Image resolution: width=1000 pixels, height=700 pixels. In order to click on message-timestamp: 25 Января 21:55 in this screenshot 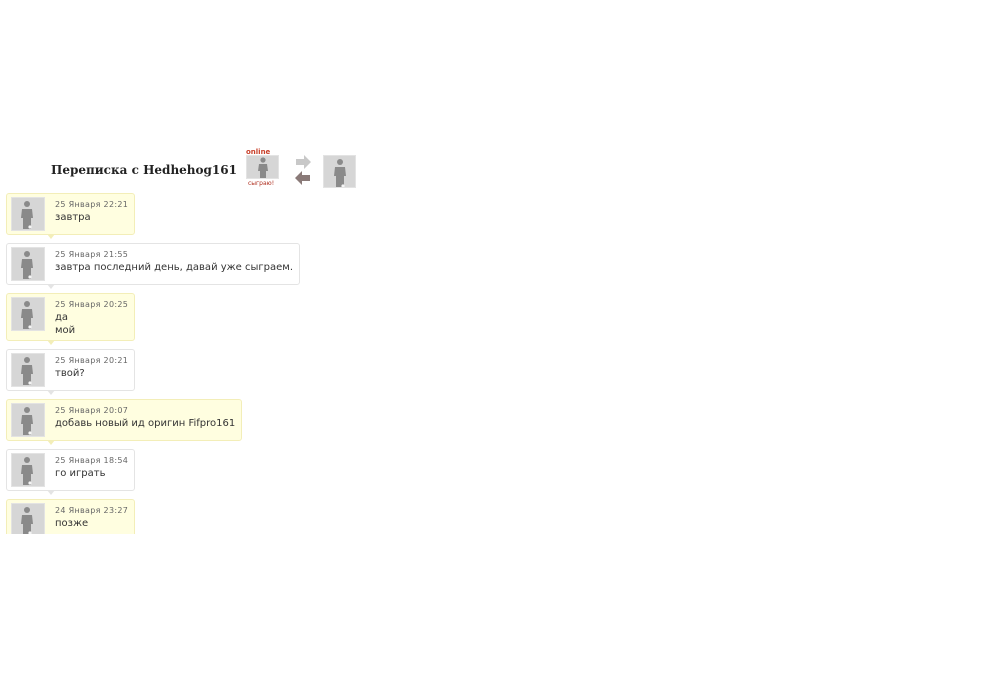, I will do `click(92, 254)`.